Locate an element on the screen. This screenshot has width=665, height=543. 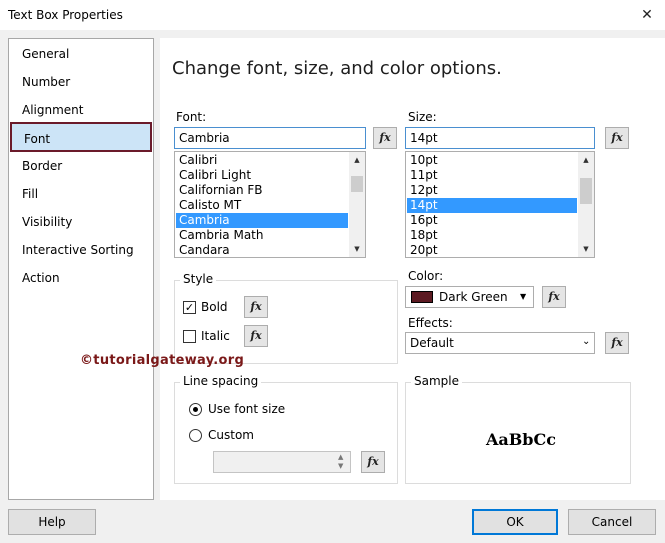
italic-checkbox is located at coordinates (189, 336).